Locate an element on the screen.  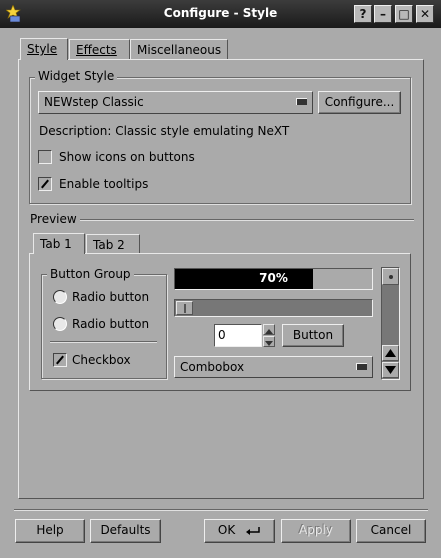
scroll-up-button is located at coordinates (390, 353).